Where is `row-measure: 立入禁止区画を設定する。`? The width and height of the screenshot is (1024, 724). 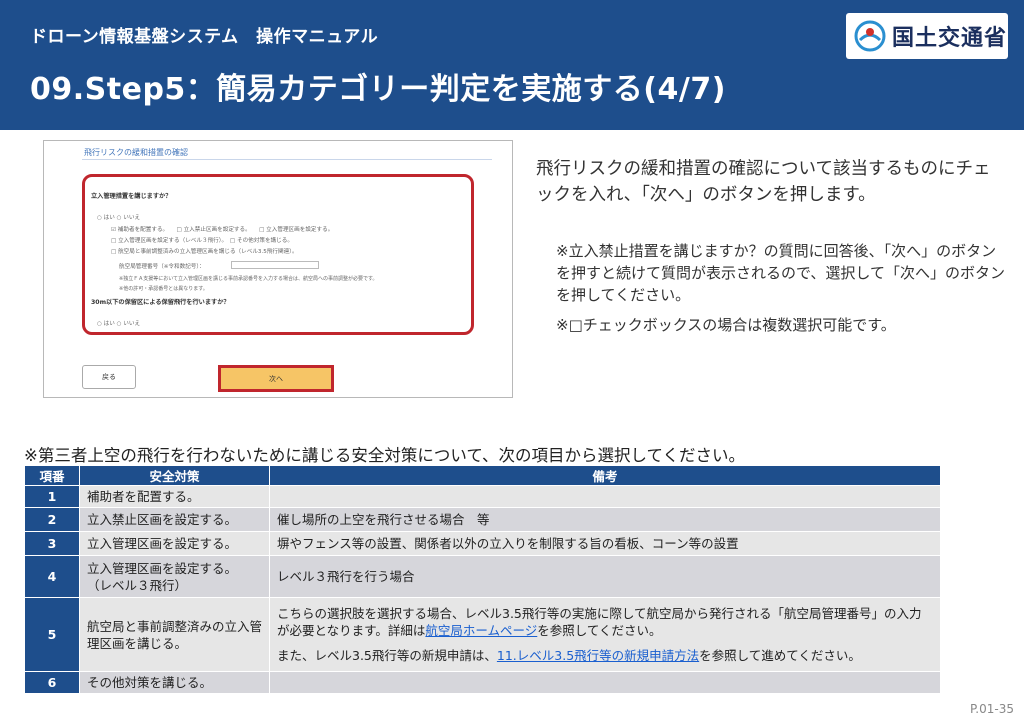
row-measure: 立入禁止区画を設定する。 is located at coordinates (174, 519).